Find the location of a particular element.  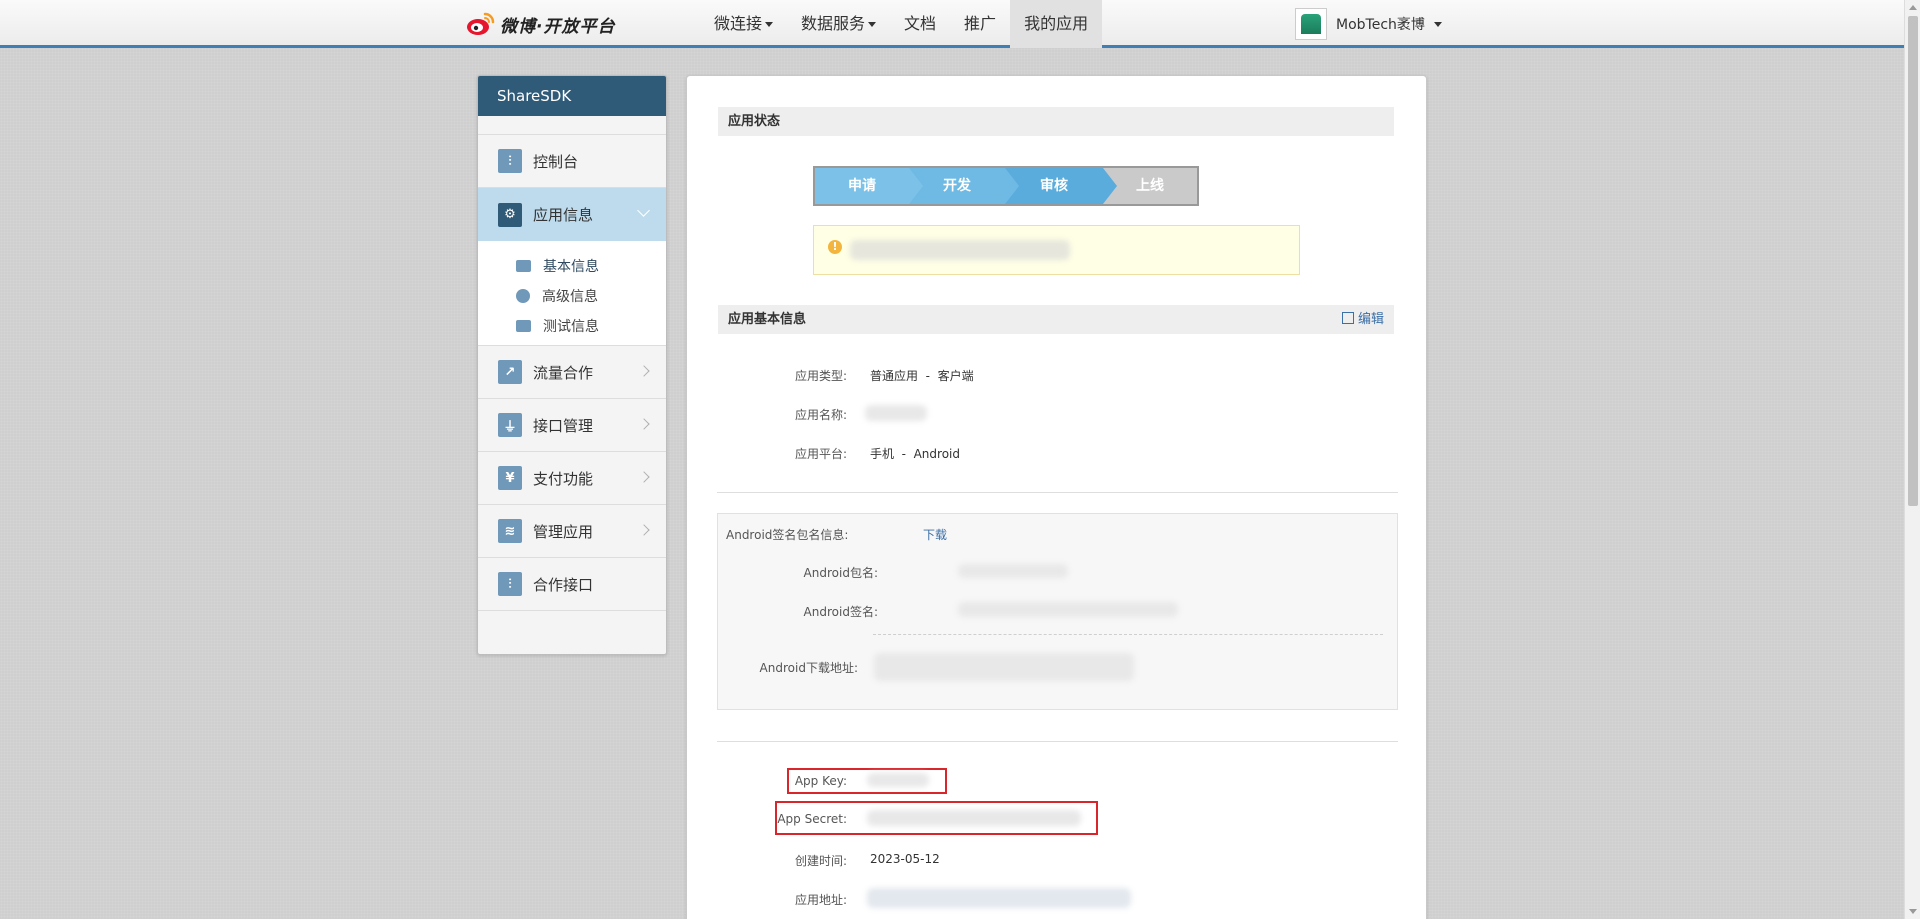

submenu-basic-info: 基本信息 is located at coordinates (572, 266).